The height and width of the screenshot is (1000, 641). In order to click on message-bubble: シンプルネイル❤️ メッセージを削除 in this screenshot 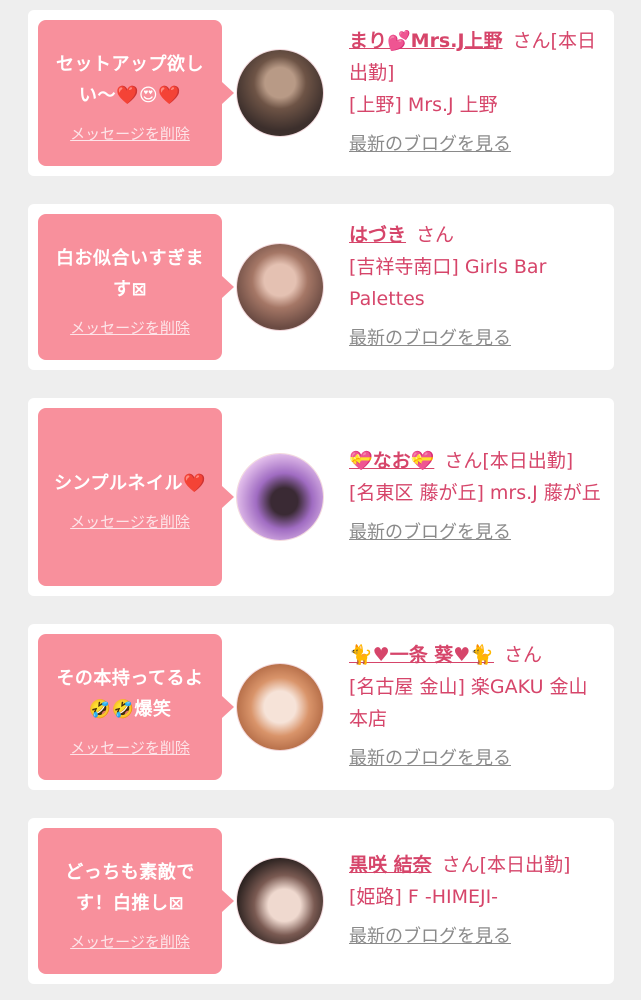, I will do `click(130, 497)`.